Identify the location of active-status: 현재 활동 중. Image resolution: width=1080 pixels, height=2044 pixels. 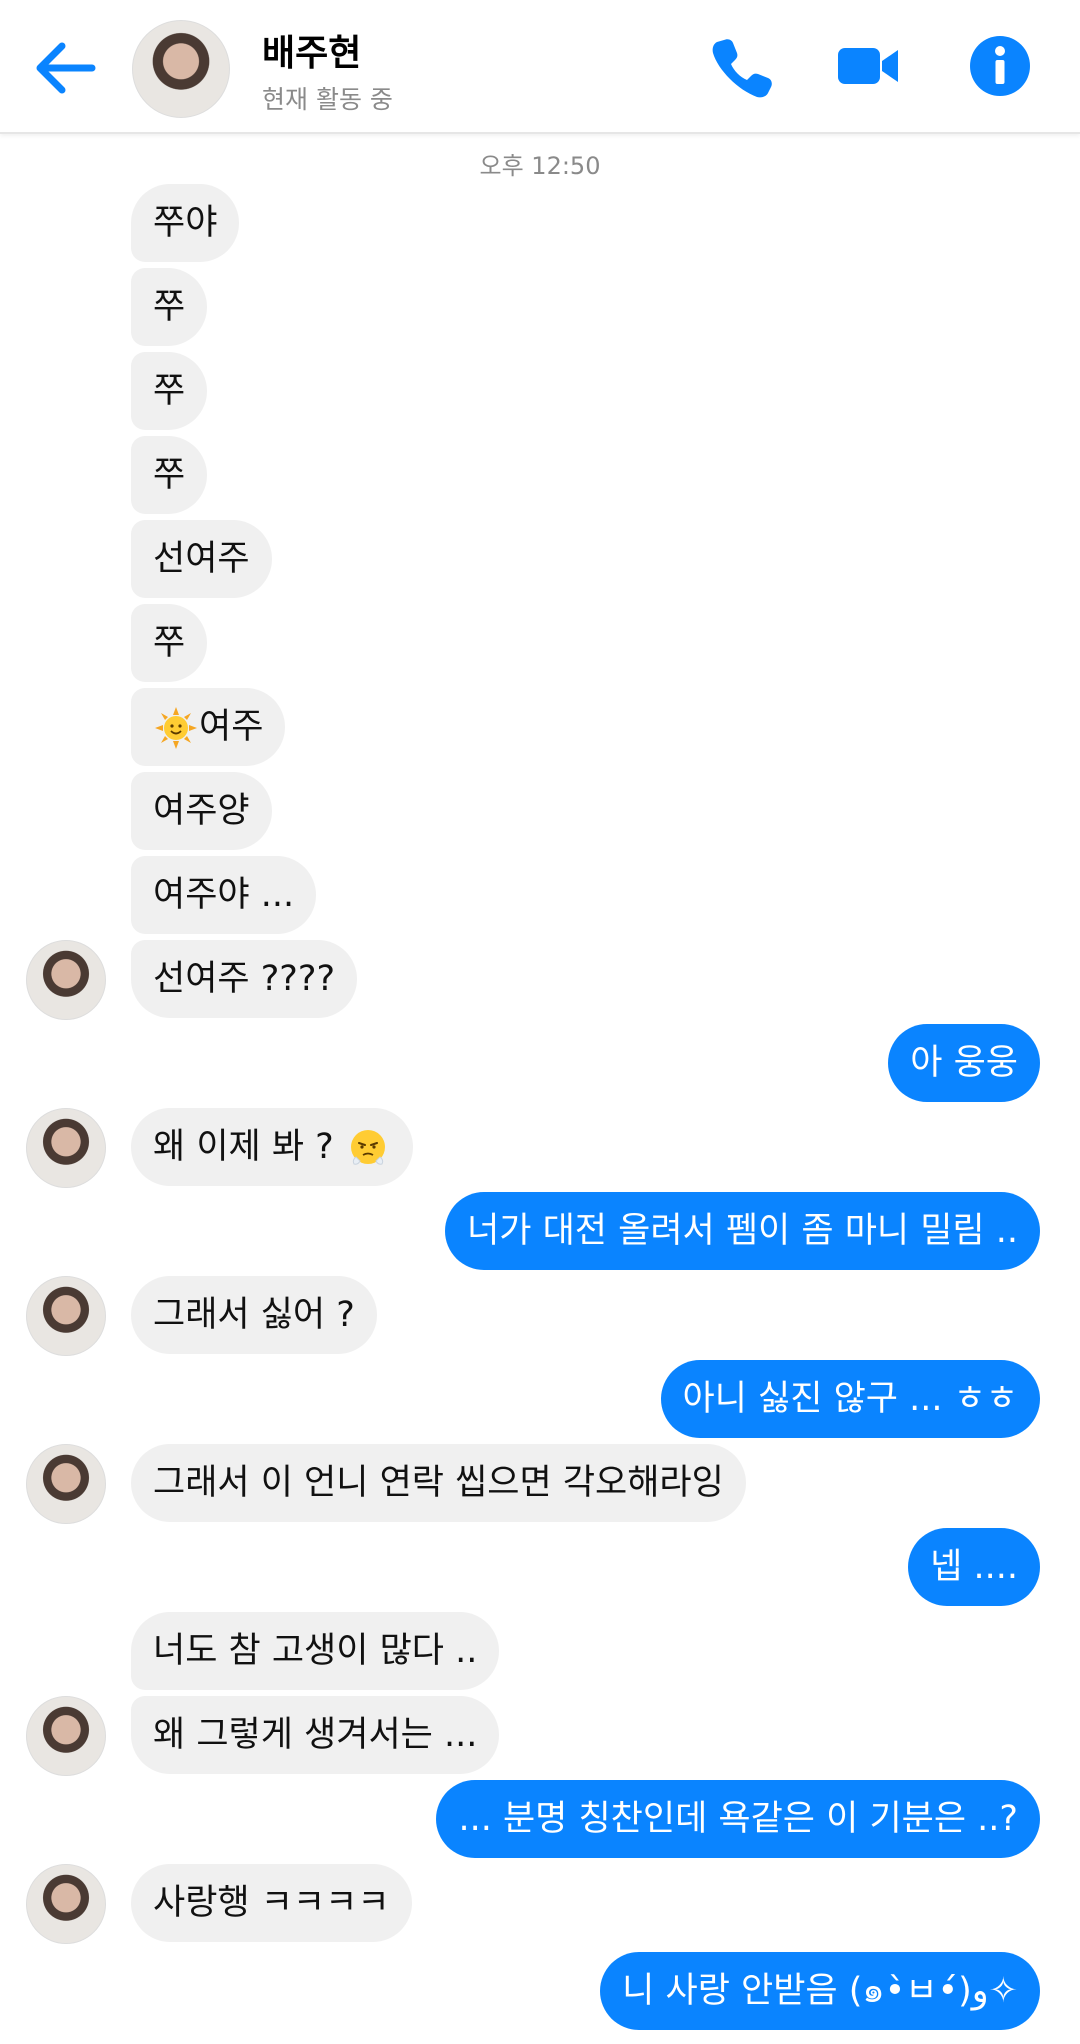
(327, 99).